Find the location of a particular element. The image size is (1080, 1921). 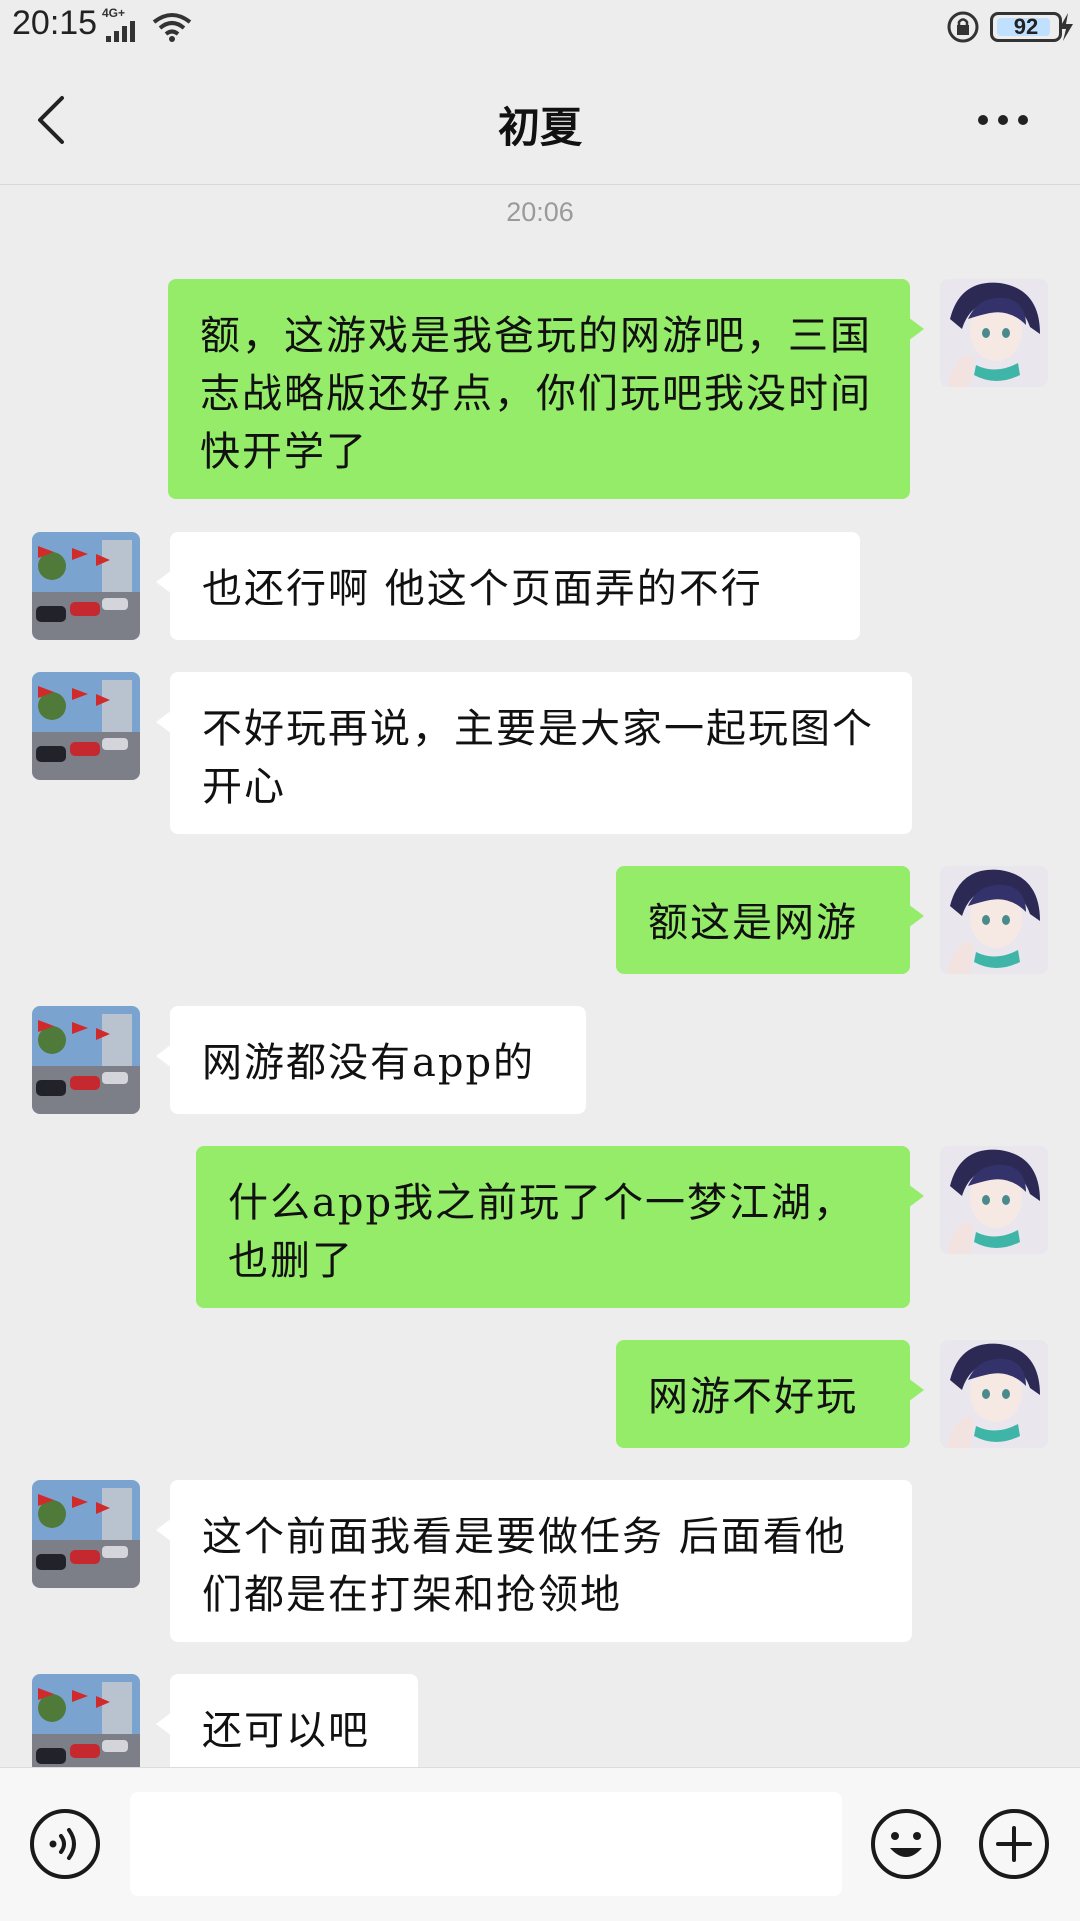

wifi-icon is located at coordinates (172, 27).